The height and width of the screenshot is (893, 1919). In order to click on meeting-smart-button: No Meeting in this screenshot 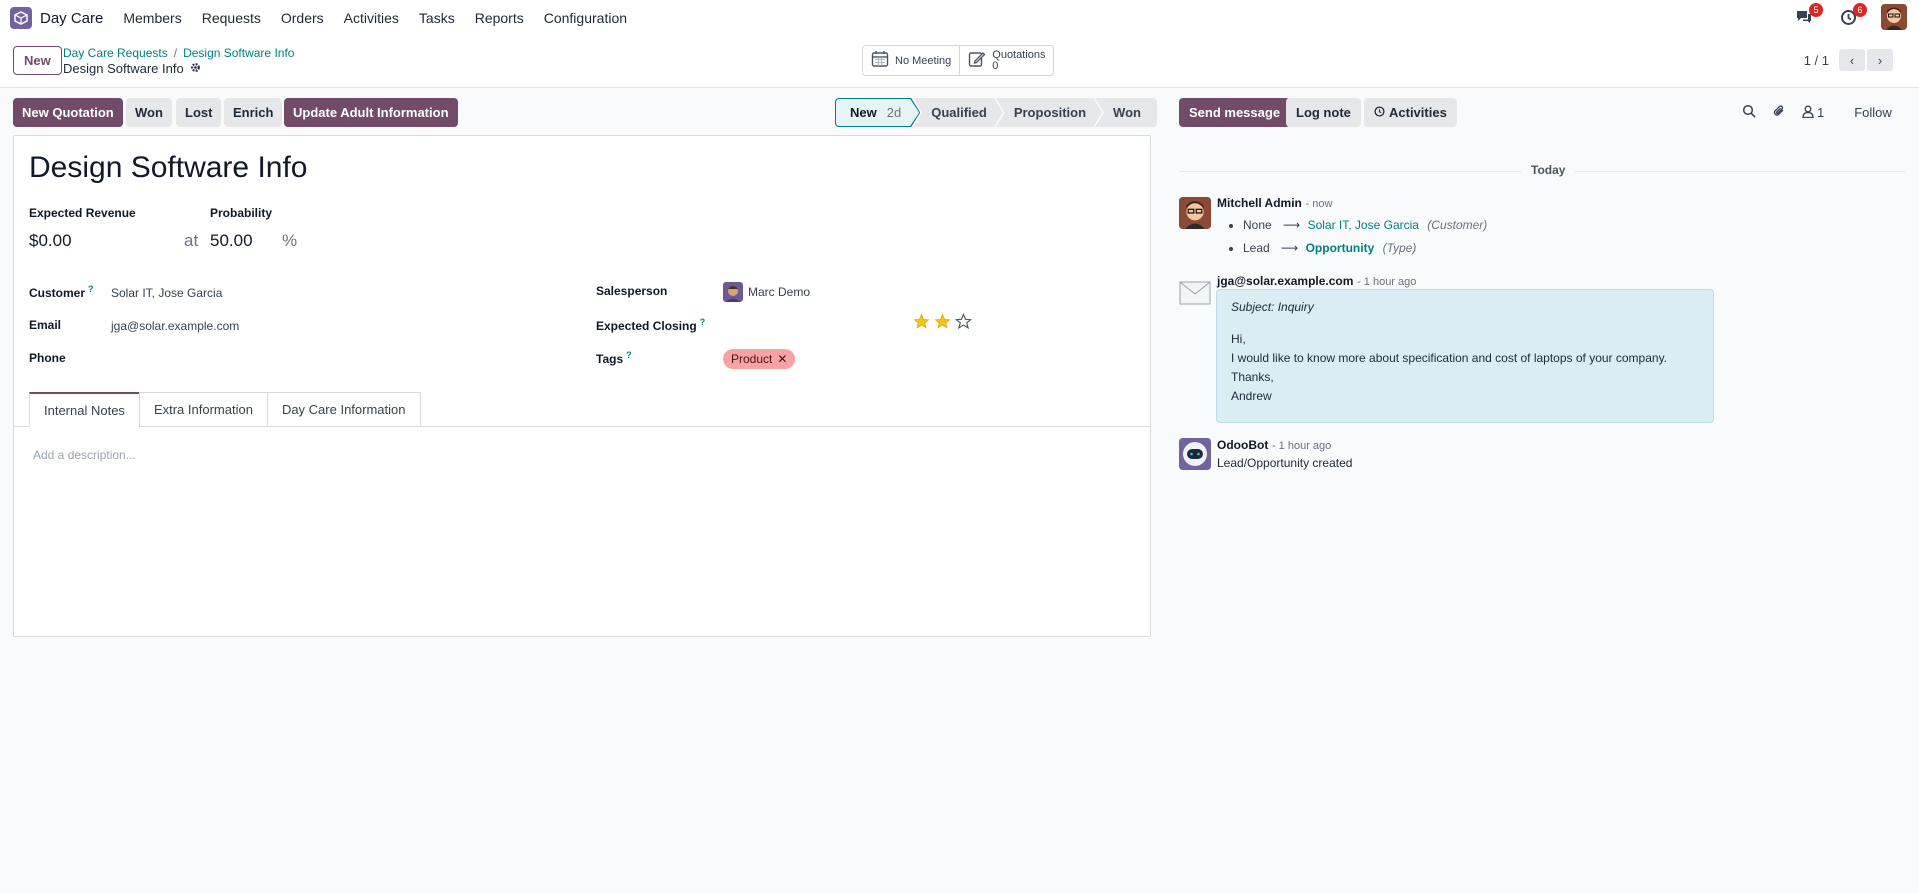, I will do `click(911, 60)`.